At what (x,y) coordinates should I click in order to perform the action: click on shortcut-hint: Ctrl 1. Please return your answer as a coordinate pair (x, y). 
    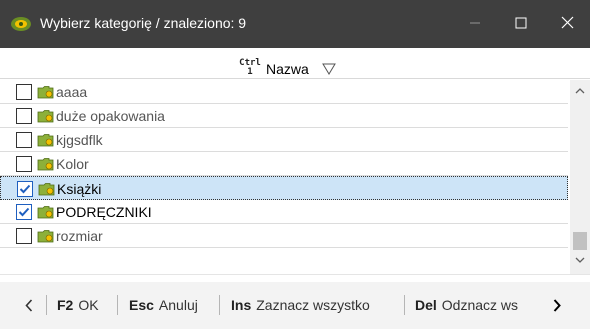
    Looking at the image, I should click on (250, 68).